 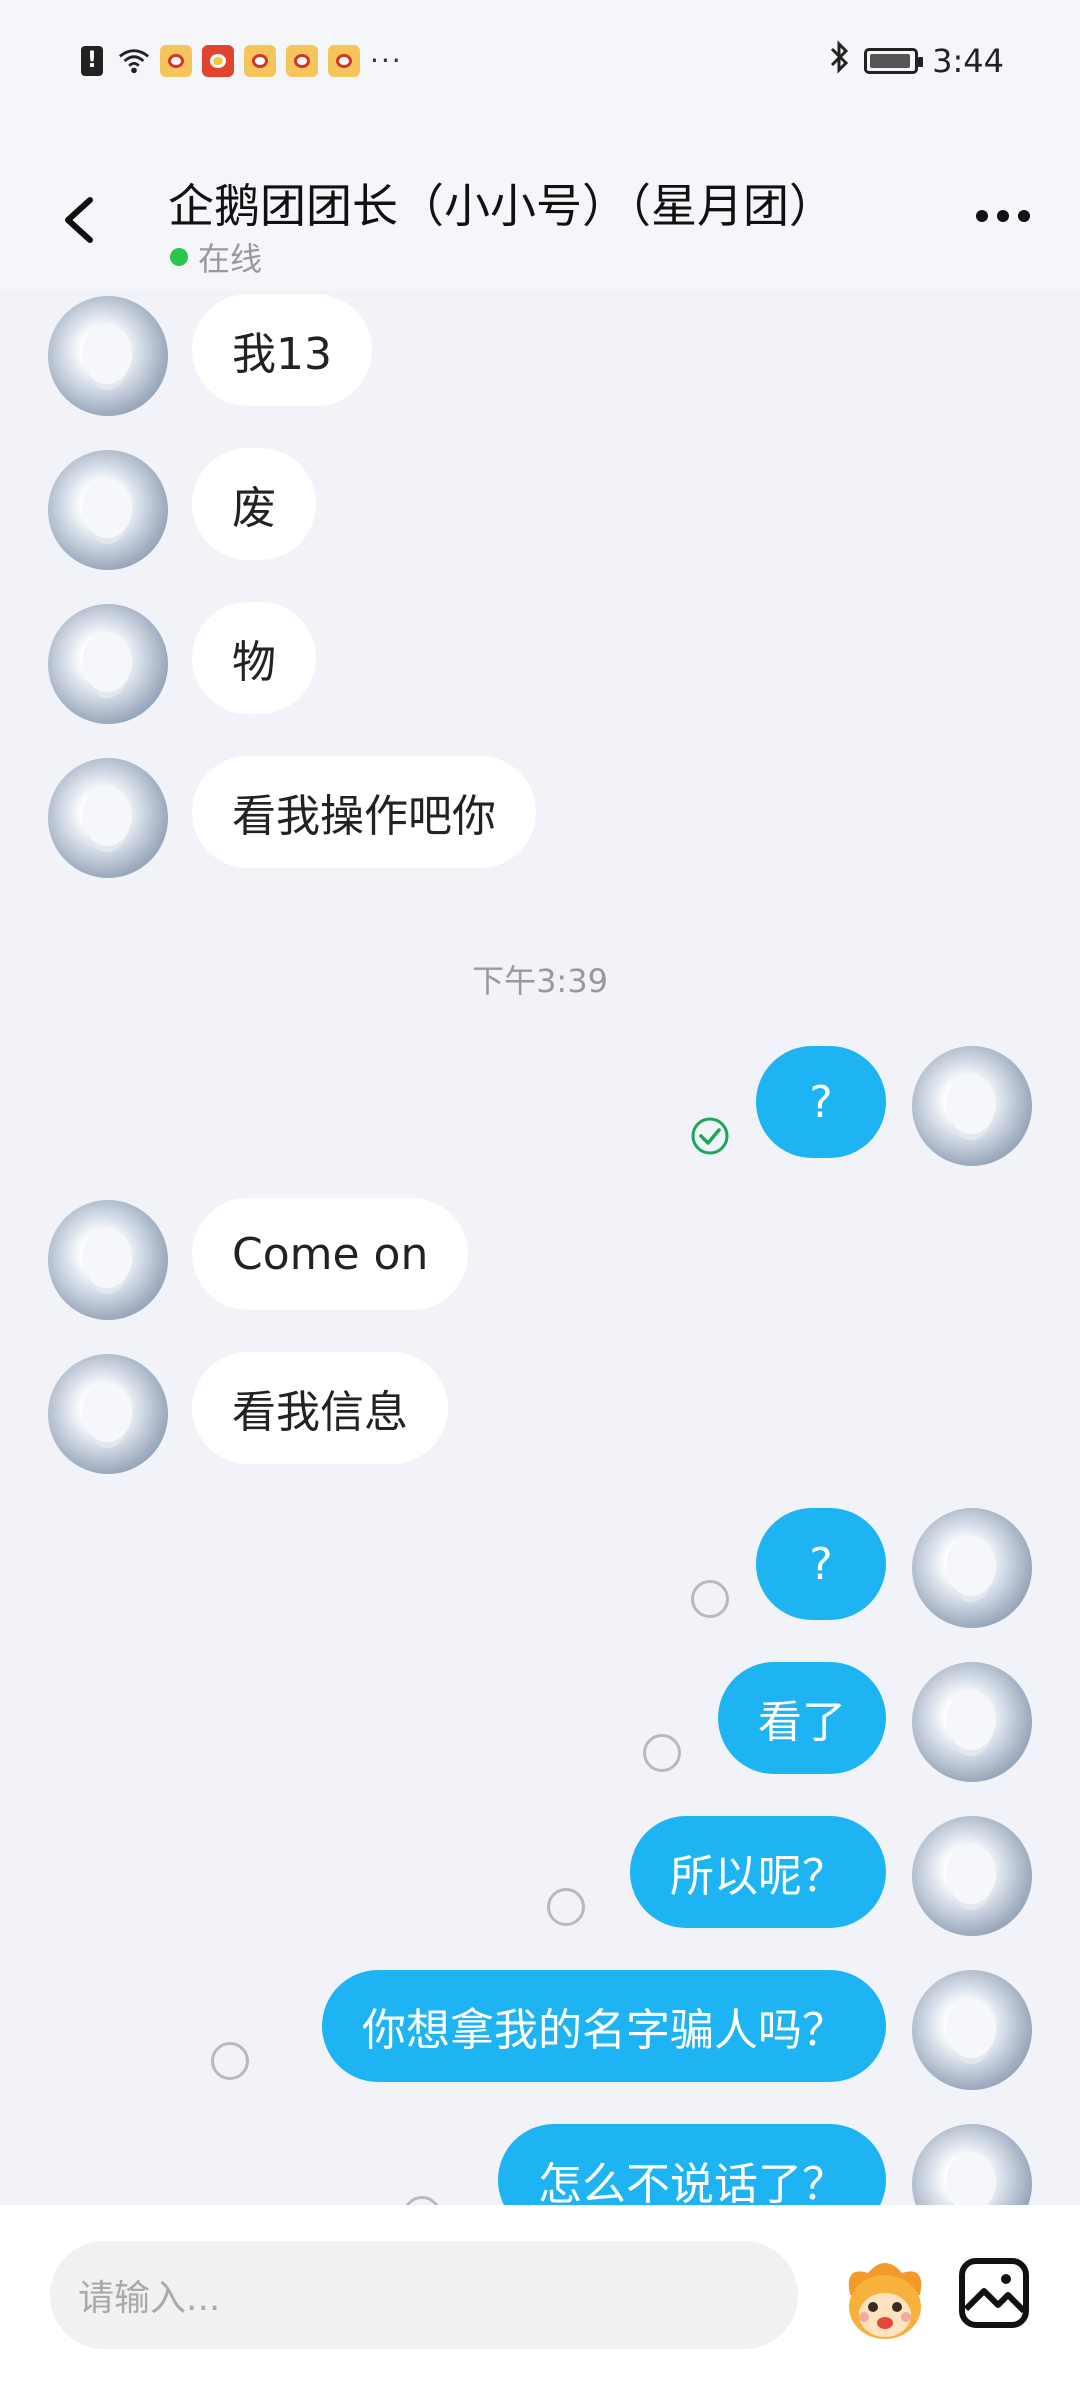 I want to click on alert-icon: !, so click(x=92, y=61).